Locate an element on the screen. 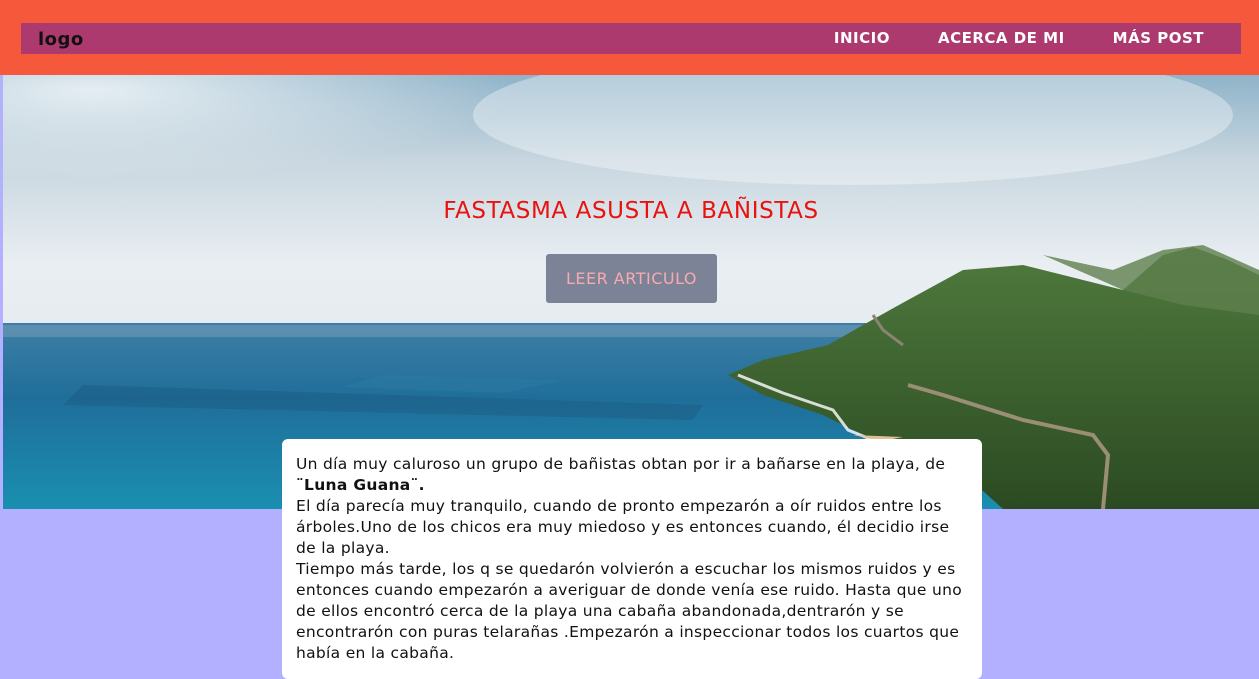 Image resolution: width=1259 pixels, height=679 pixels. navbar: logo INICIO ACERCA DE MI MÁS POST is located at coordinates (631, 38).